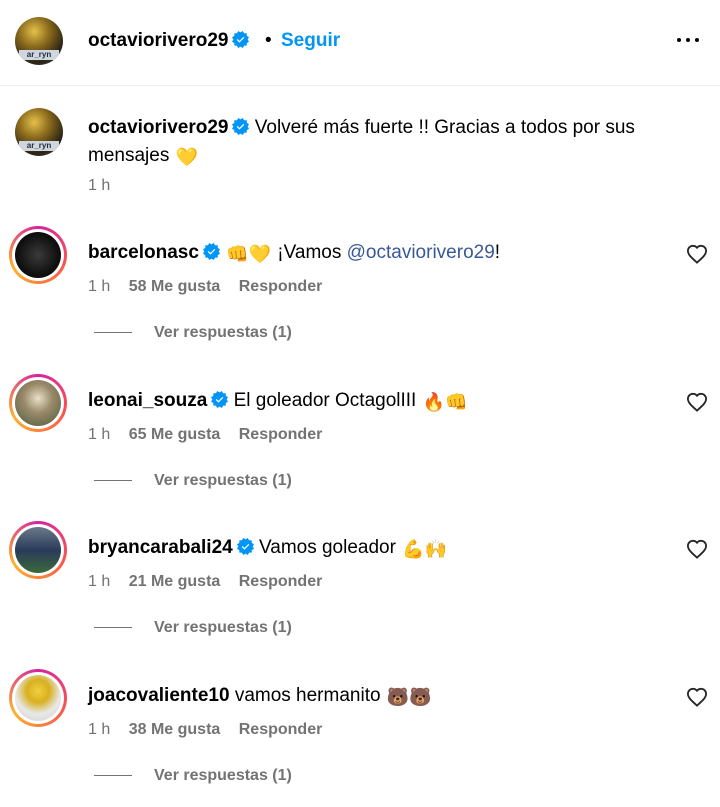  Describe the element at coordinates (99, 185) in the screenshot. I see `caption-time: 1 h` at that location.